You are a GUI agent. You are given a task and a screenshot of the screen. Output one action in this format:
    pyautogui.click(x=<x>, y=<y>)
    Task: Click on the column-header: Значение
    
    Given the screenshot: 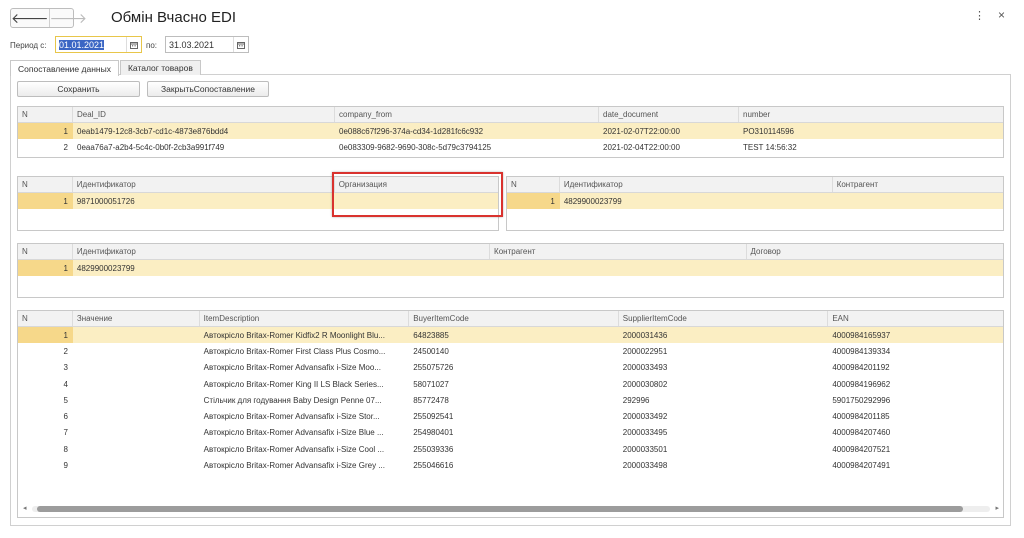 What is the action you would take?
    pyautogui.click(x=136, y=318)
    